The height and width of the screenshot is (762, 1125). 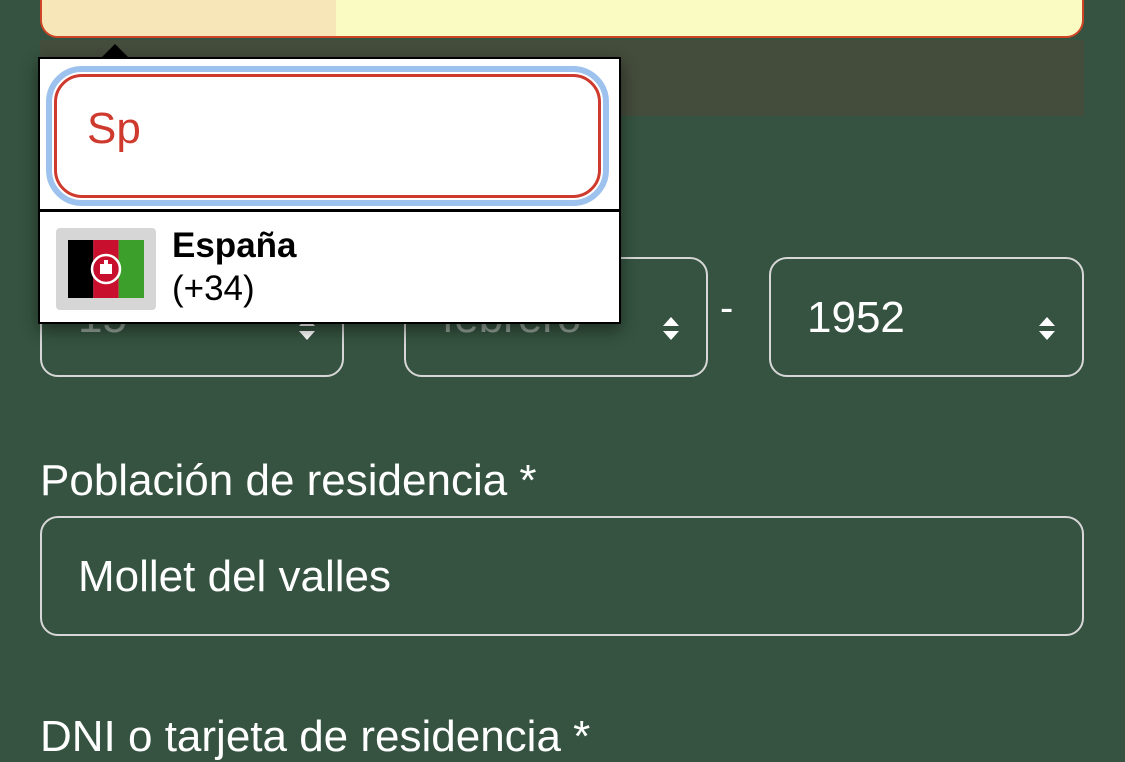 What do you see at coordinates (288, 480) in the screenshot?
I see `residence-label: Población de residencia *` at bounding box center [288, 480].